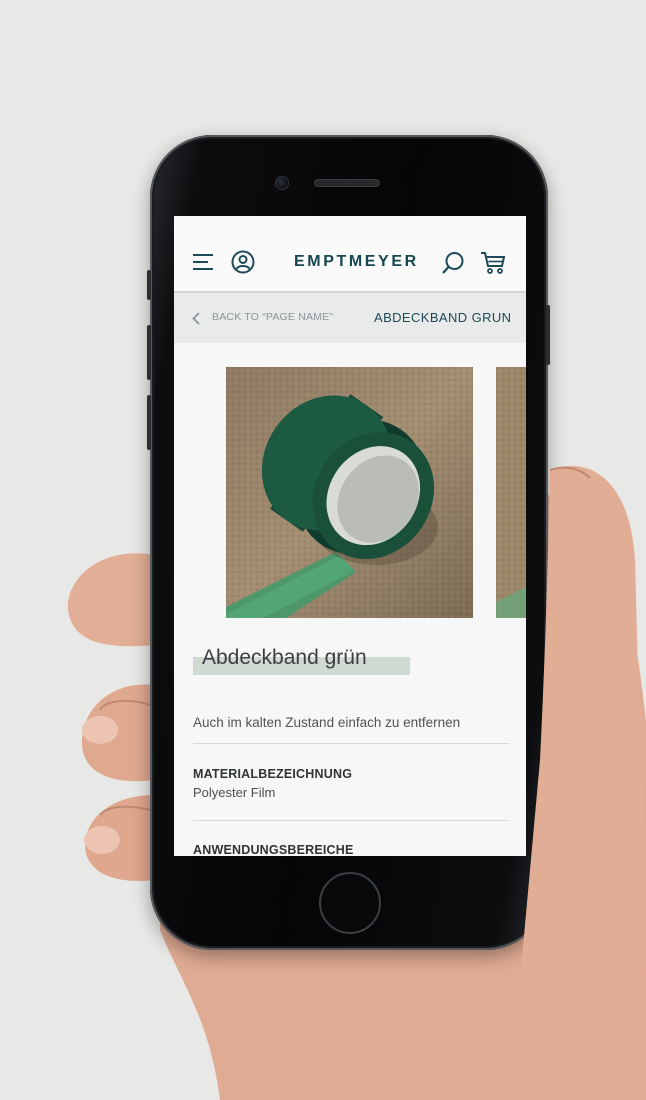 The width and height of the screenshot is (646, 1100). What do you see at coordinates (583, 722) in the screenshot?
I see `hand-fingers-right` at bounding box center [583, 722].